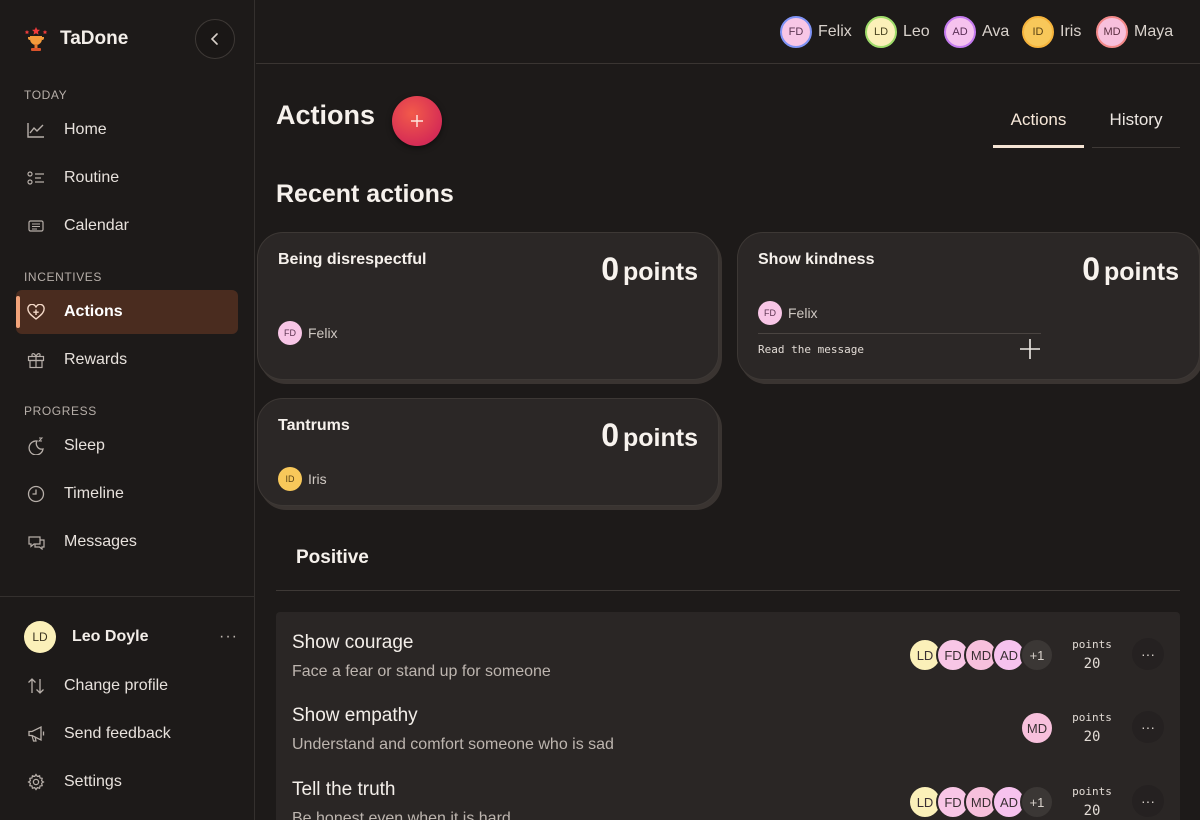  What do you see at coordinates (94, 38) in the screenshot?
I see `app-name: TaDone` at bounding box center [94, 38].